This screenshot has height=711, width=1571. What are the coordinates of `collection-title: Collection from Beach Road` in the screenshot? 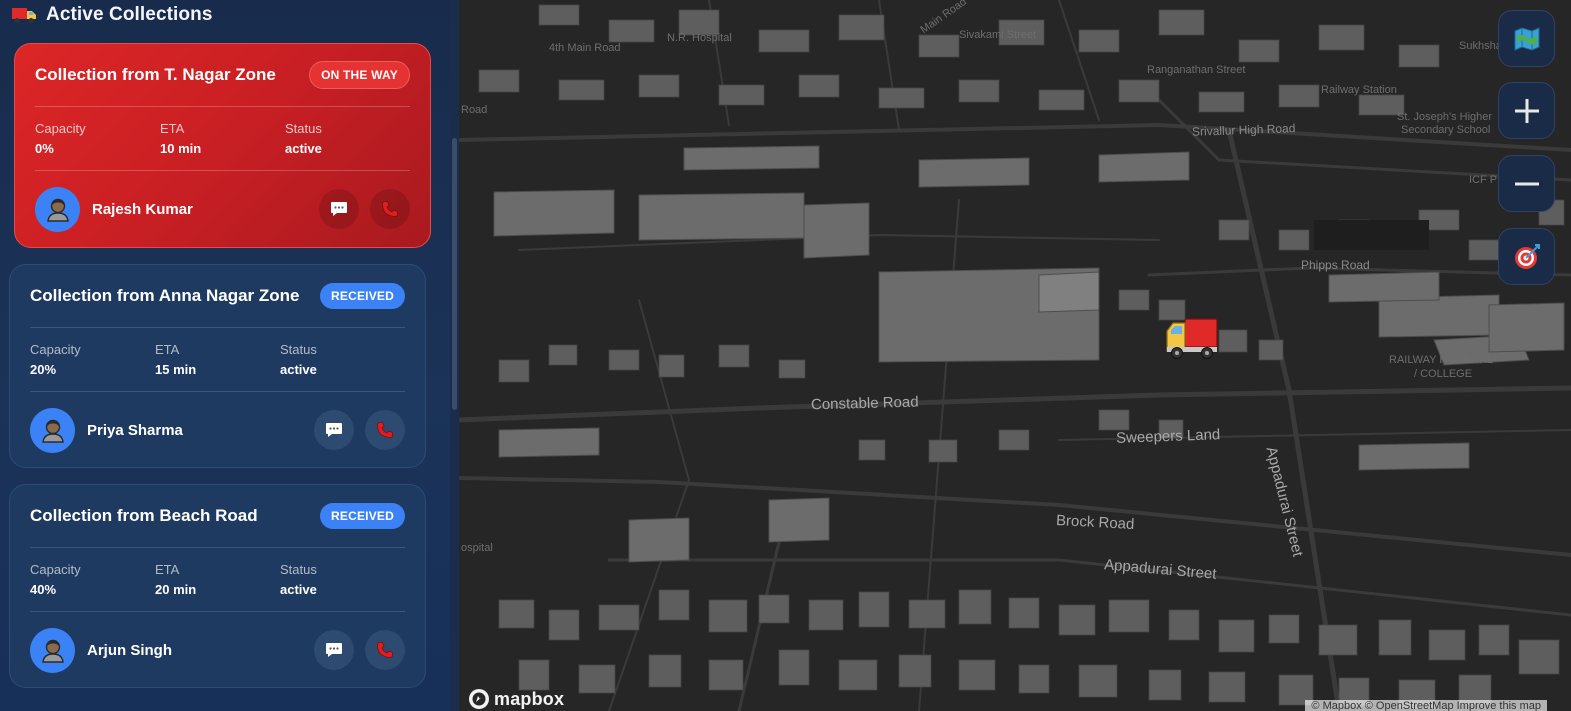 It's located at (144, 515).